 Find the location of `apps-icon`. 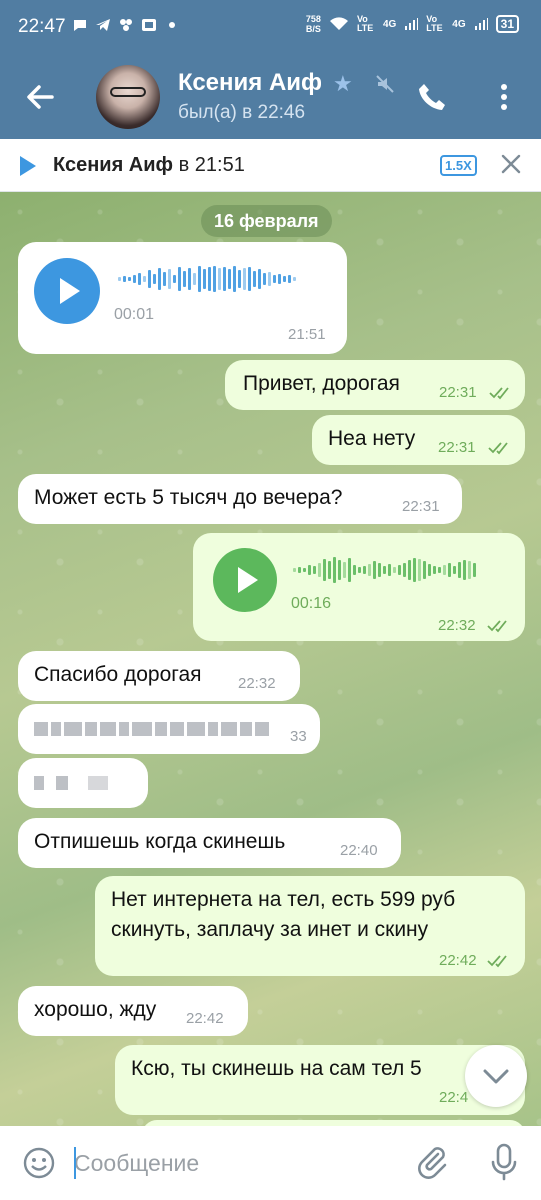

apps-icon is located at coordinates (126, 25).